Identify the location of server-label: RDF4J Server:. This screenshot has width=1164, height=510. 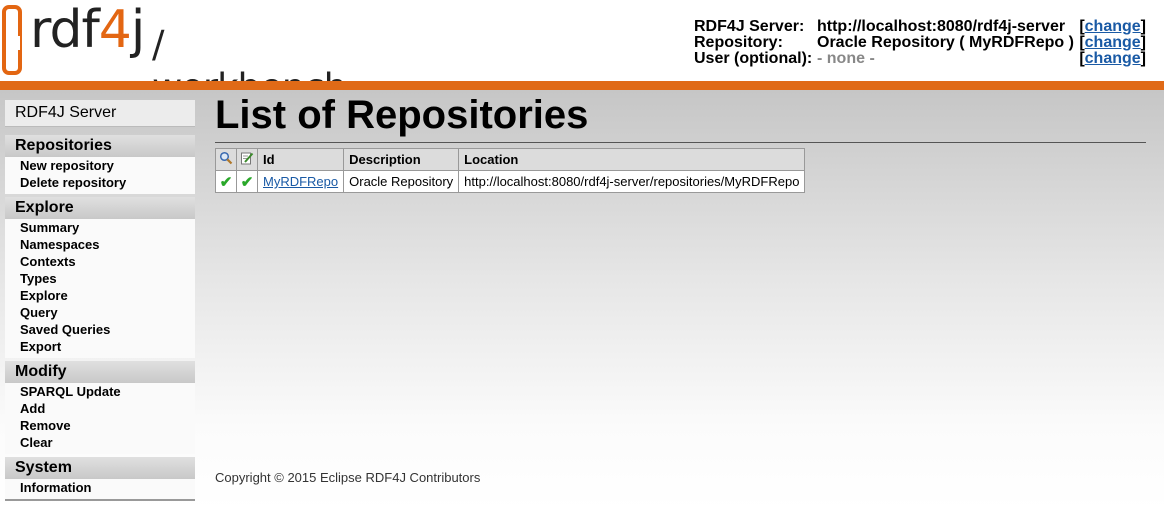
(749, 26).